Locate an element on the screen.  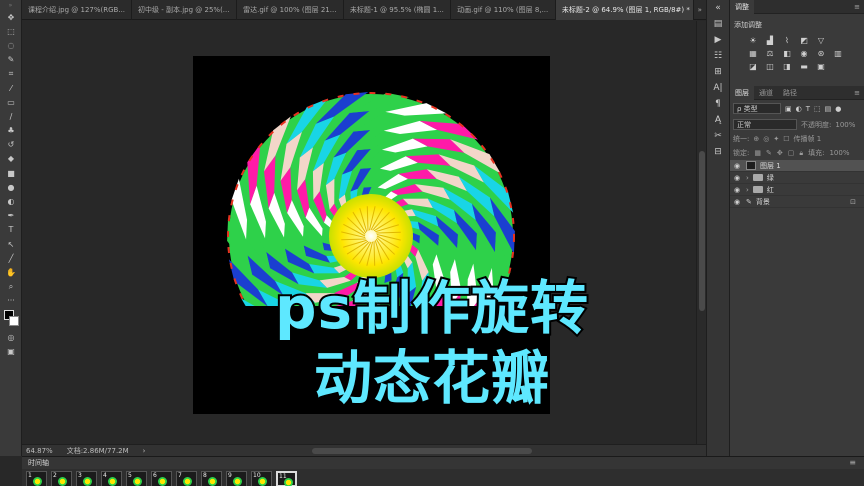
tab-channels: 通道 is located at coordinates (766, 93).